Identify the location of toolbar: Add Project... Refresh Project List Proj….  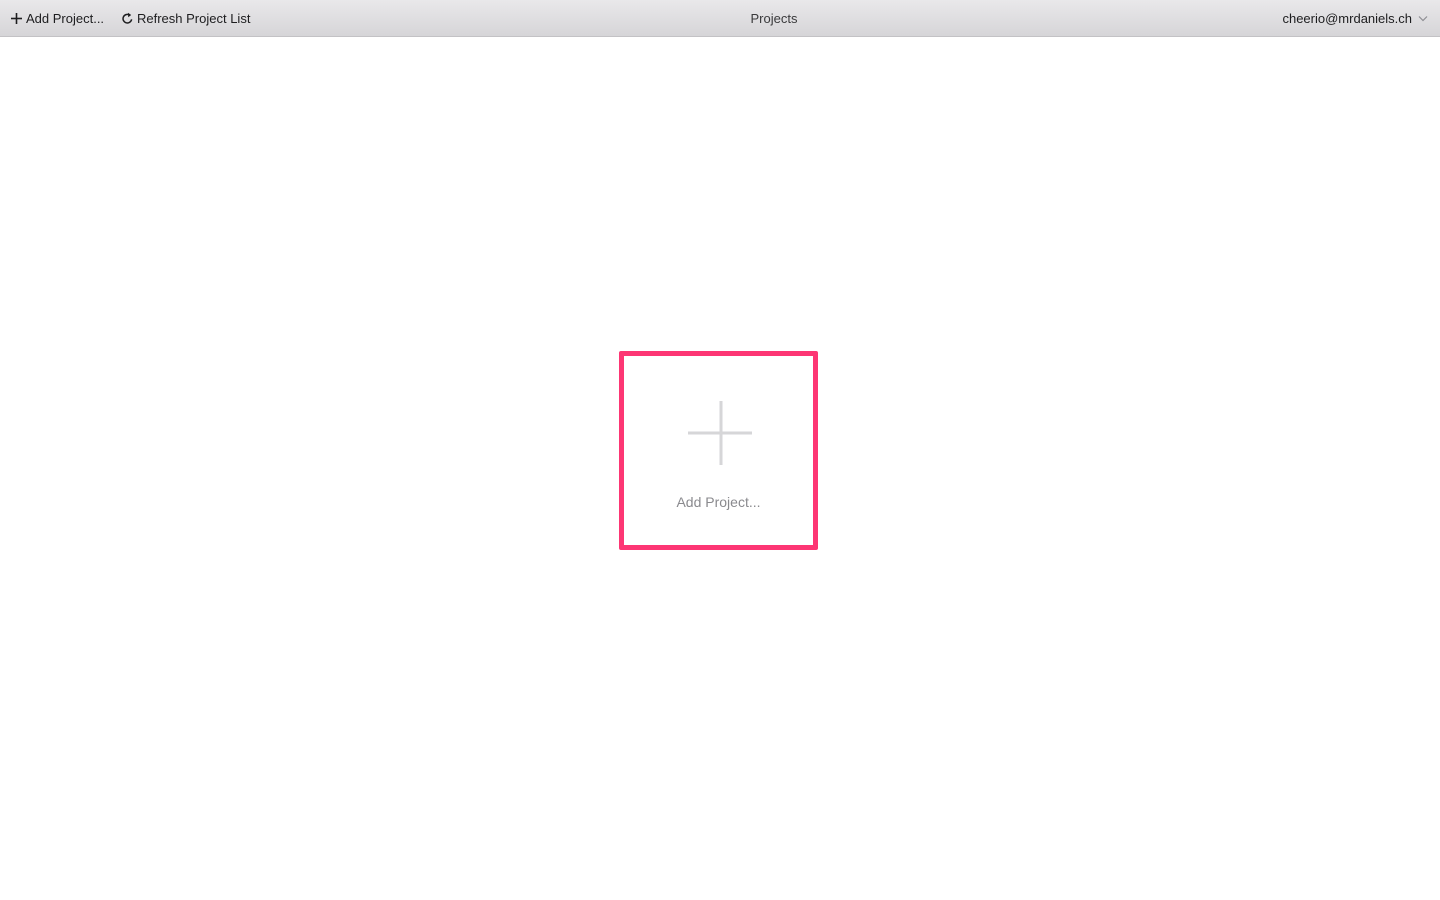
(720, 18).